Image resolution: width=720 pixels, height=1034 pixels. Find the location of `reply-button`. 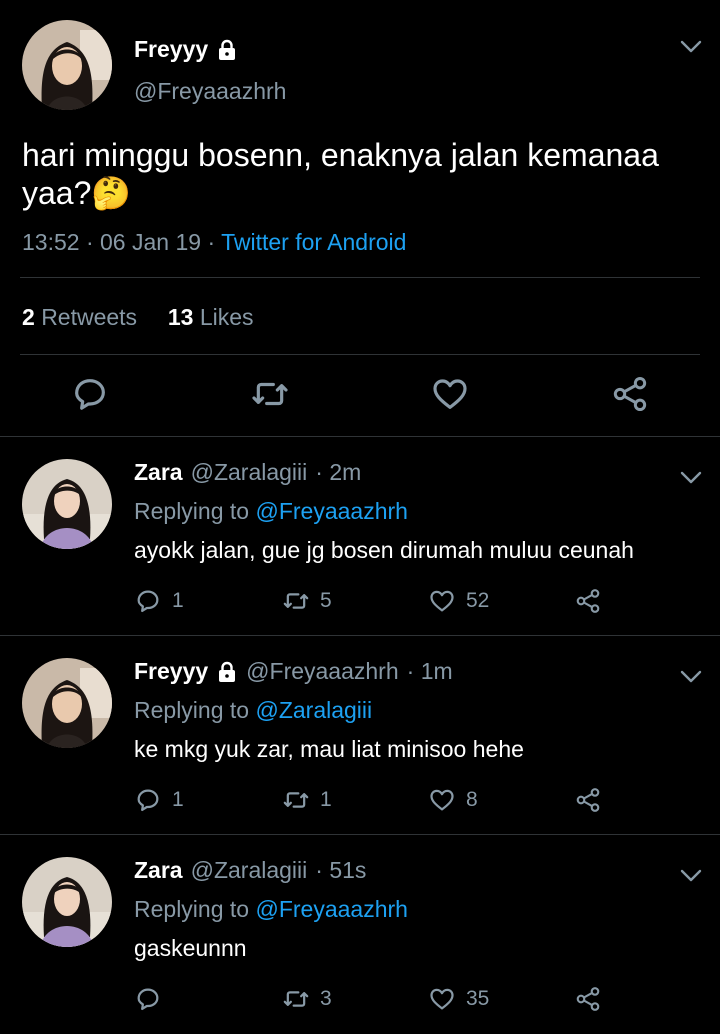

reply-button is located at coordinates (153, 999).